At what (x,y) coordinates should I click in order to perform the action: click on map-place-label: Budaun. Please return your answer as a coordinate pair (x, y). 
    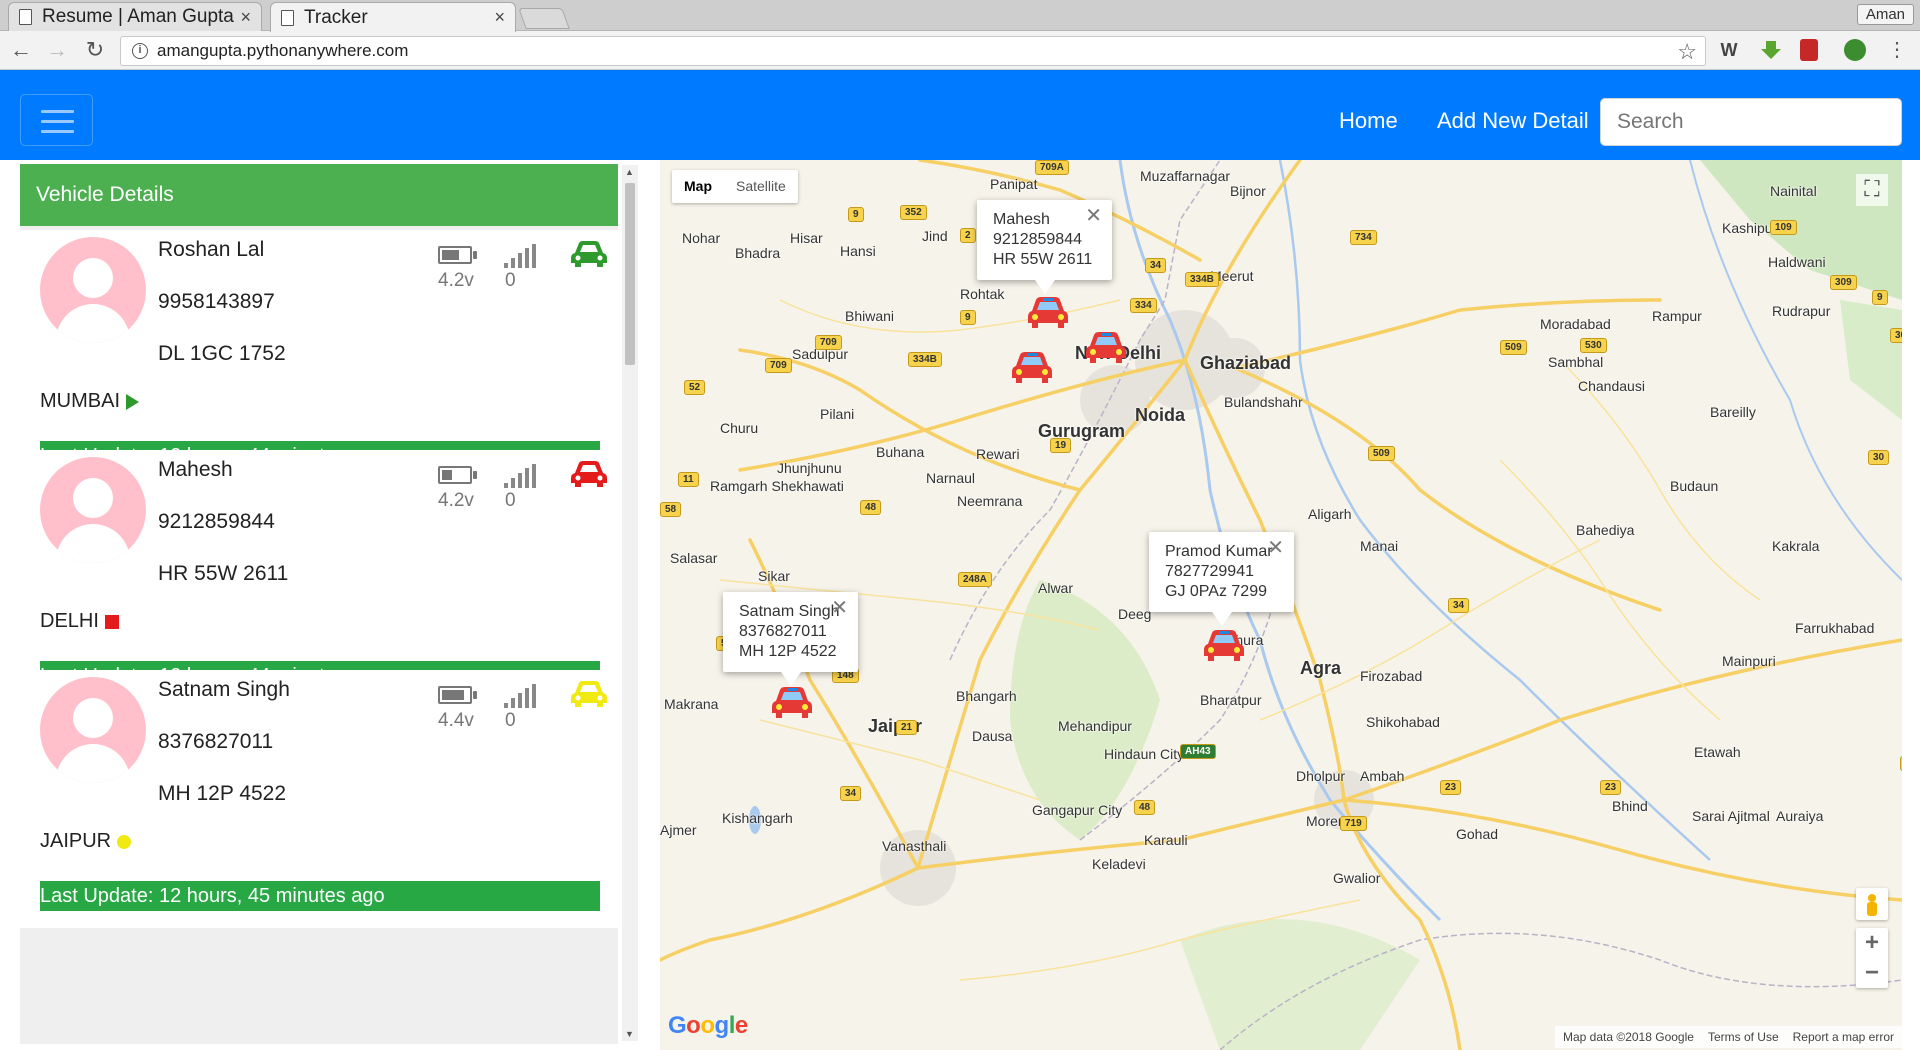
    Looking at the image, I should click on (1694, 486).